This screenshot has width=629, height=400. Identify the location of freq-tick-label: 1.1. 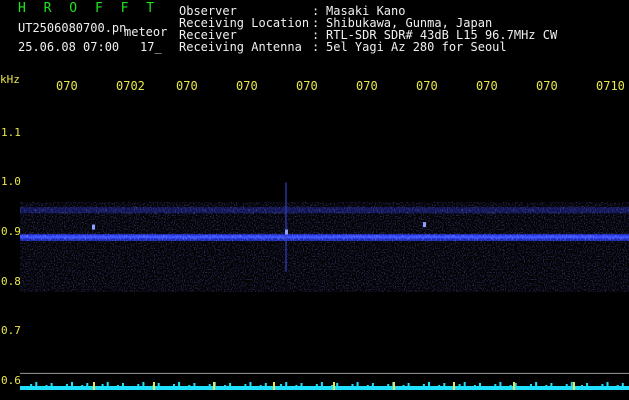
(11, 132).